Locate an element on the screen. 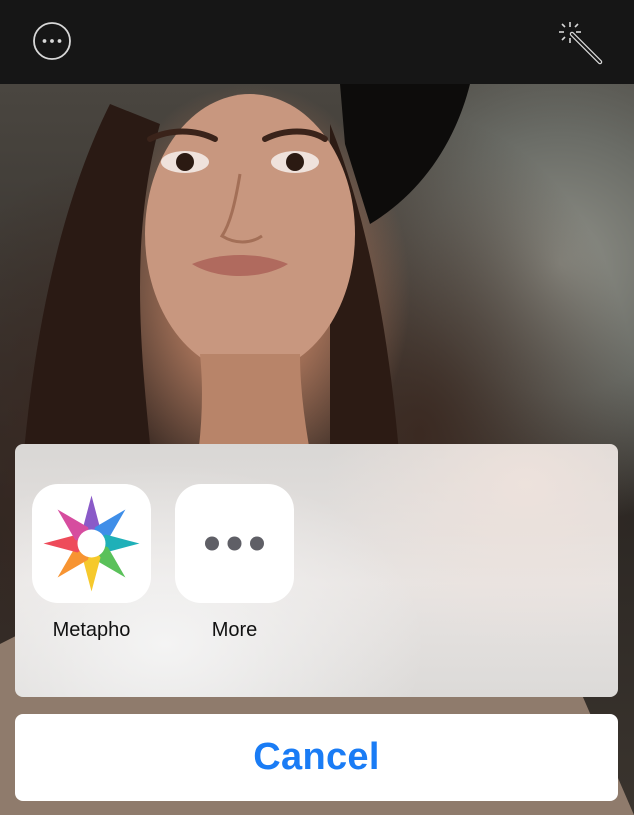 The image size is (634, 815). share-app-metapho: Metapho is located at coordinates (91, 563).